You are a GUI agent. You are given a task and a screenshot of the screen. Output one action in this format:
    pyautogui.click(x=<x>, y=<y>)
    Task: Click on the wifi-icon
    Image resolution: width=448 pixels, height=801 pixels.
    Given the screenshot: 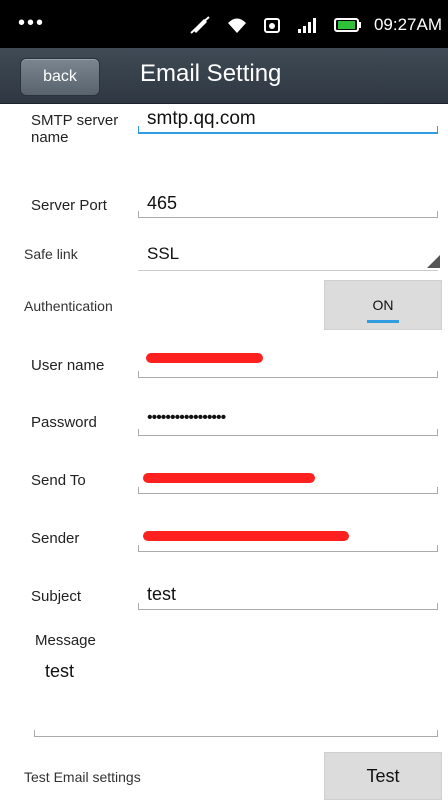 What is the action you would take?
    pyautogui.click(x=237, y=25)
    